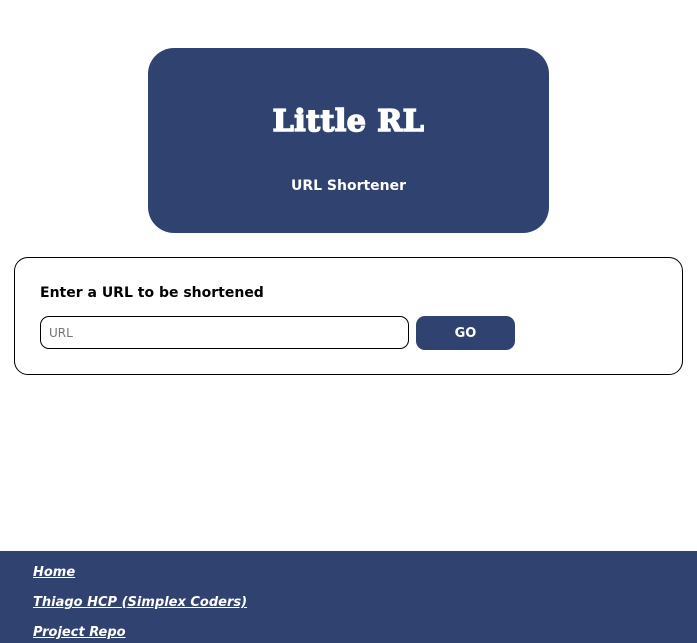  Describe the element at coordinates (224, 332) in the screenshot. I see `url-input` at that location.